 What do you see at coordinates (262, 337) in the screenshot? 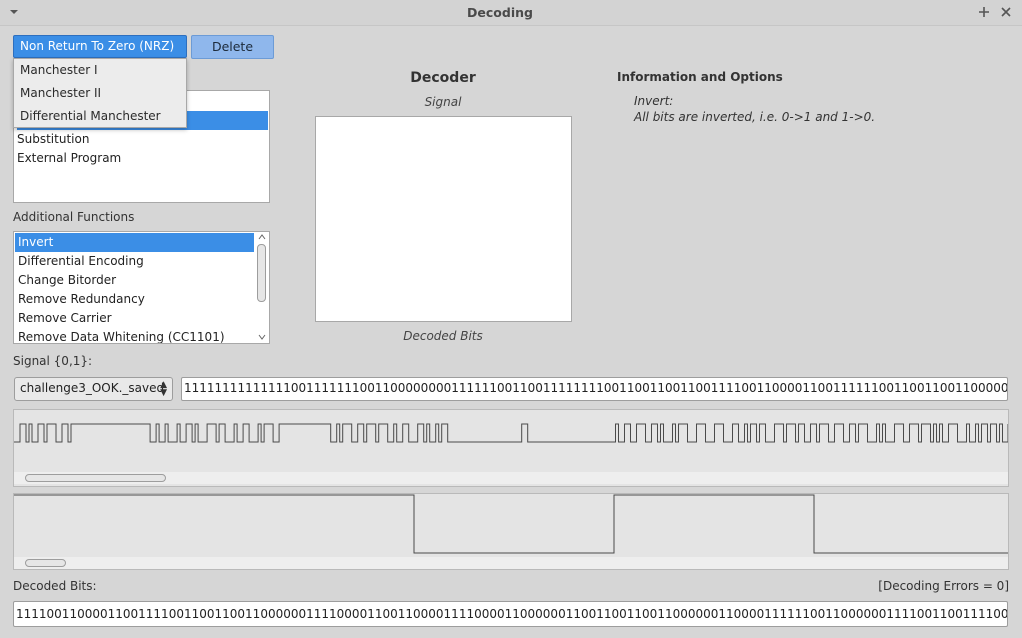
I see `scroll-down-icon` at bounding box center [262, 337].